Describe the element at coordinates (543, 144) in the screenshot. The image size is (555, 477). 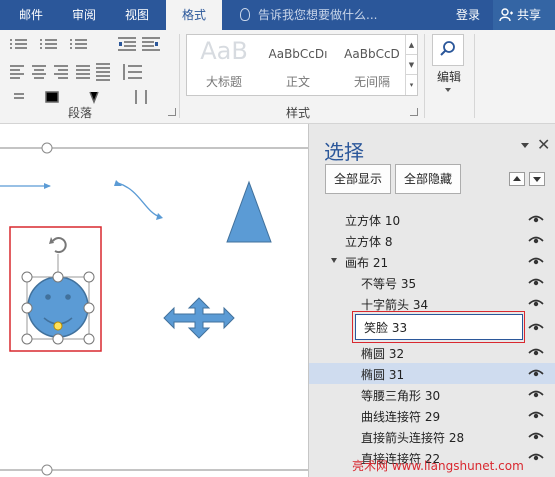
I see `close-icon: ✕` at that location.